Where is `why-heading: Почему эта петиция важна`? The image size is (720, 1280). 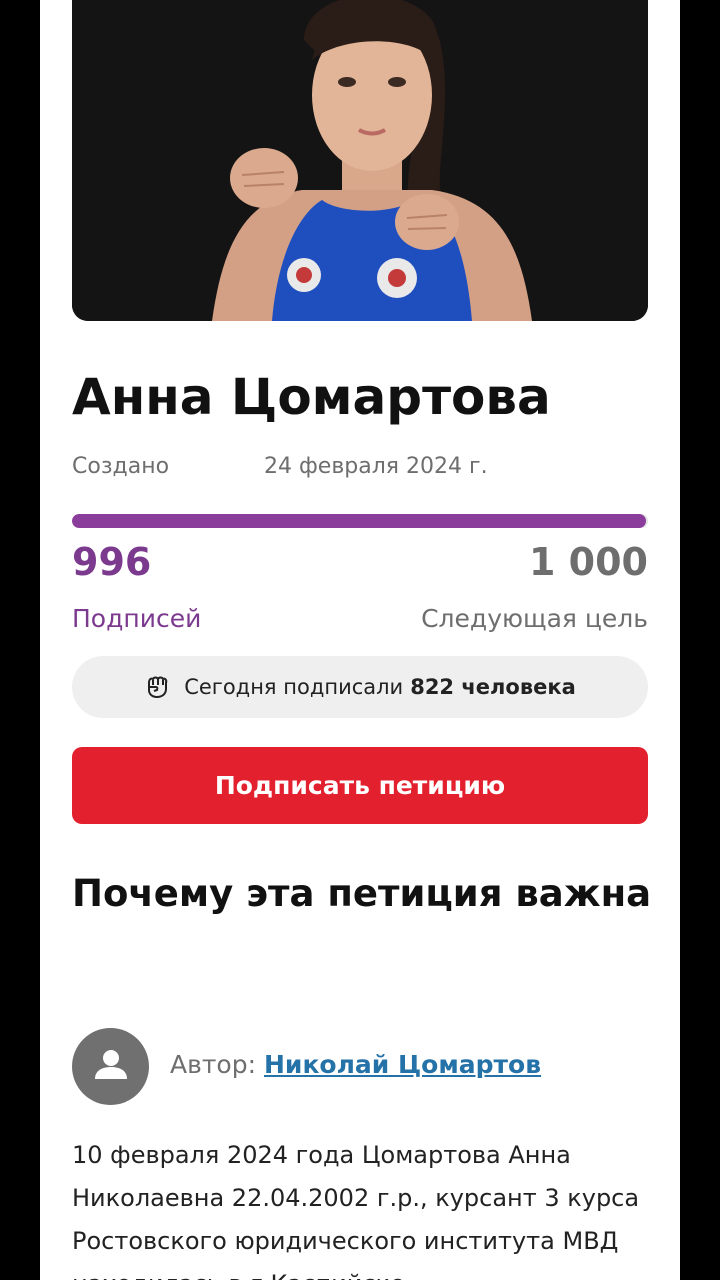
why-heading: Почему эта петиция важна is located at coordinates (362, 893).